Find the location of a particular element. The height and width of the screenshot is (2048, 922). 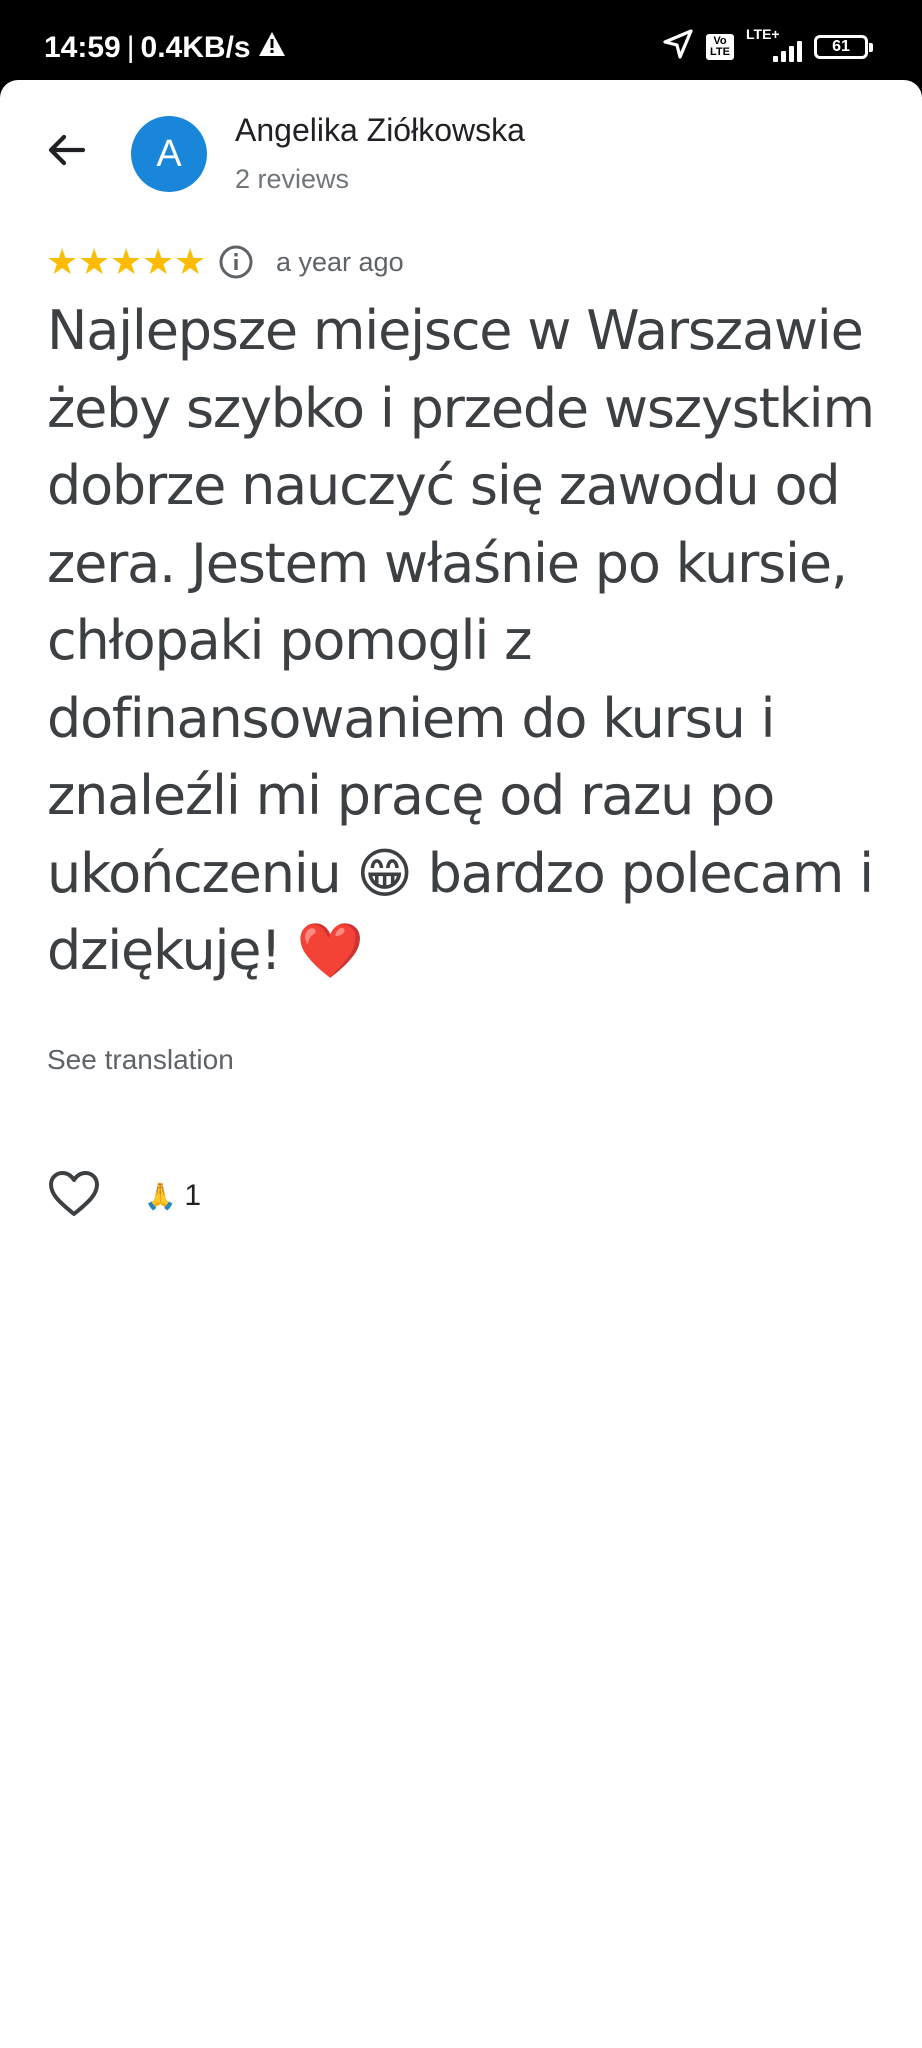

pray-emoji-icon: 🙏 is located at coordinates (160, 1195).